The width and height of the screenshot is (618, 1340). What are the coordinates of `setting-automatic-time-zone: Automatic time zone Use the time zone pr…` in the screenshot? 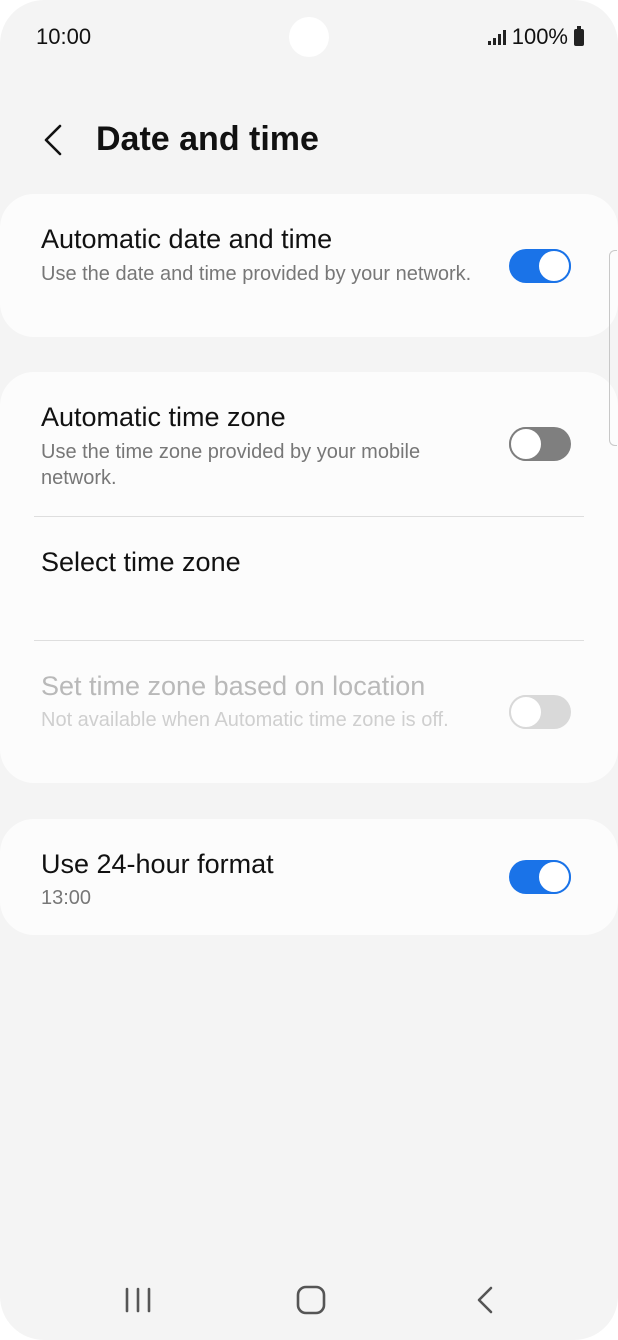 It's located at (309, 444).